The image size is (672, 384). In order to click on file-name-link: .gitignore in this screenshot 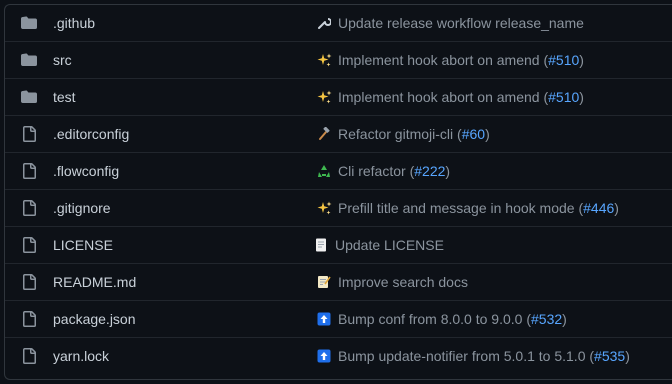, I will do `click(82, 208)`.